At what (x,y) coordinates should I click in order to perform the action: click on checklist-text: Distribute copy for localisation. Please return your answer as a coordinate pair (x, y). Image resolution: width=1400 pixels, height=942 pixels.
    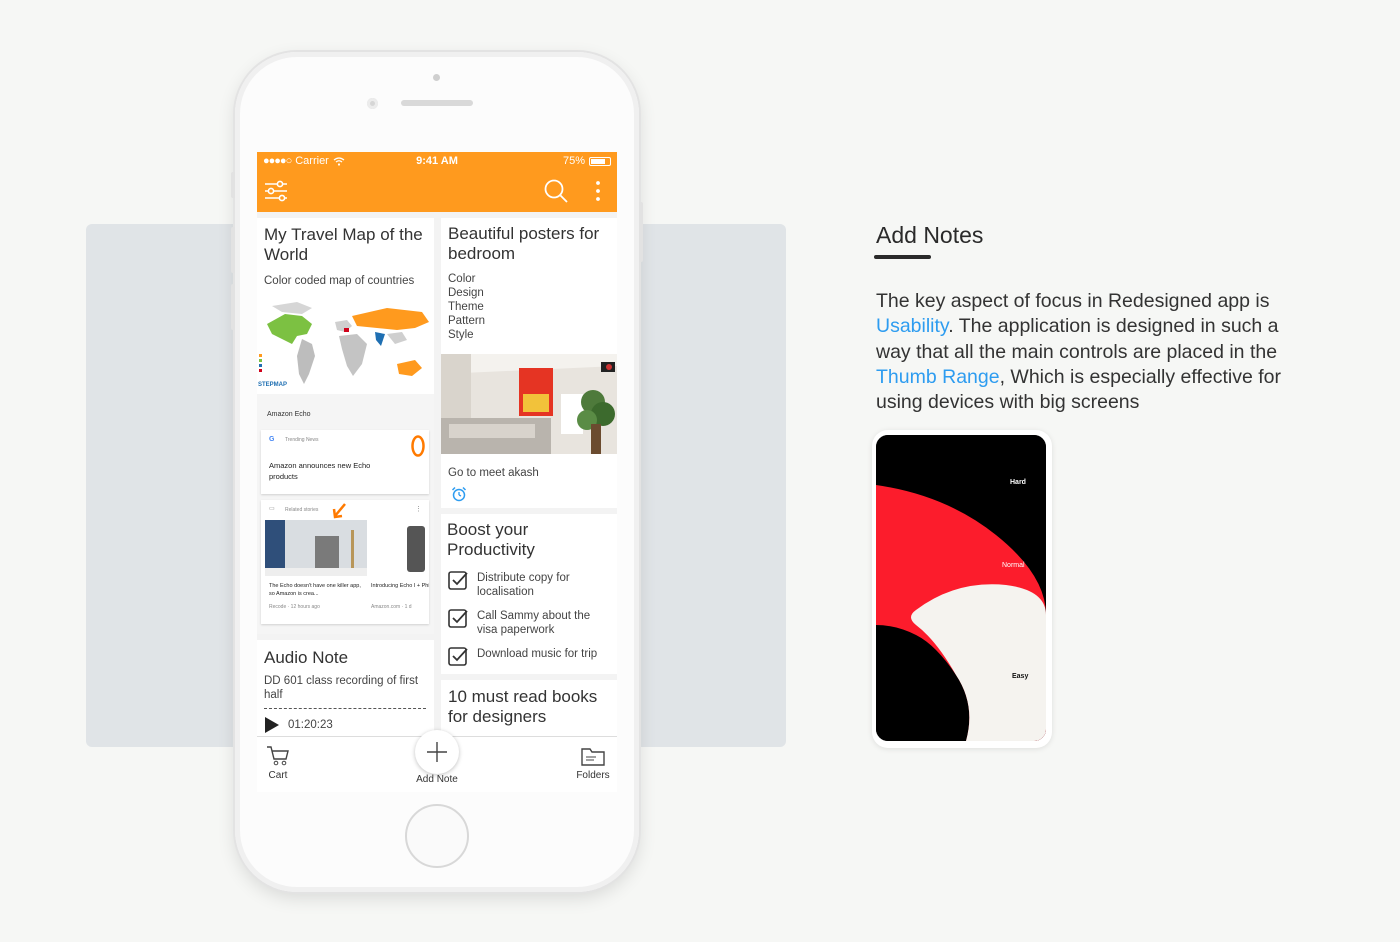
    Looking at the image, I should click on (523, 585).